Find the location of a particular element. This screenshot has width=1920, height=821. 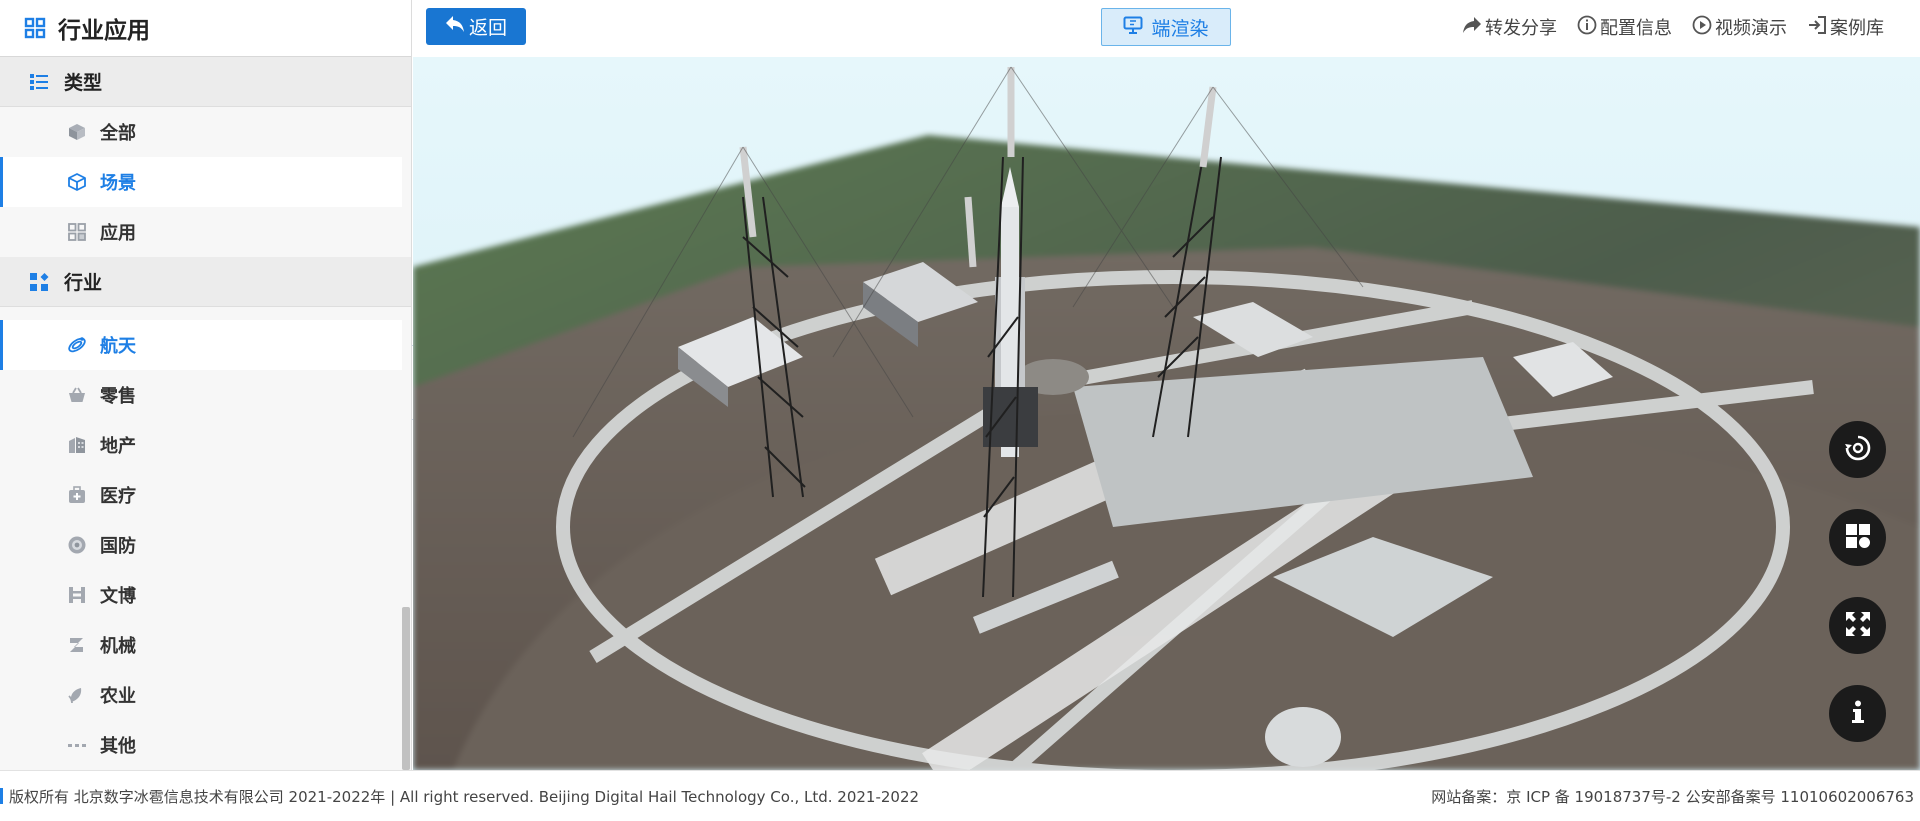

topbar: 返回 端渲染 转发分享 配置信息 视频演示 案例库 is located at coordinates (1166, 28).